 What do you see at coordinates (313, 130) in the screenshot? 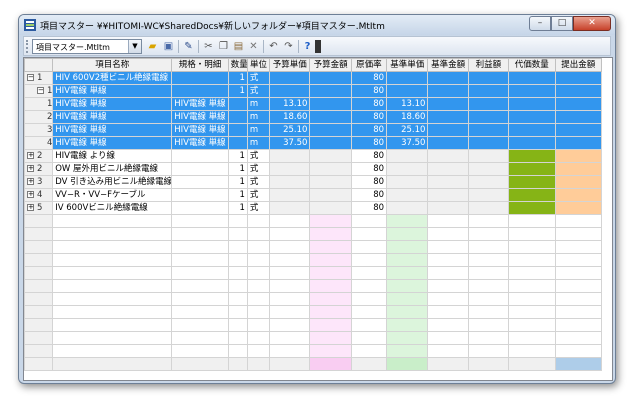
I see `table-row: 3 HIV電線 単線 HIV電線 単線 m 25.10 80 25.10` at bounding box center [313, 130].